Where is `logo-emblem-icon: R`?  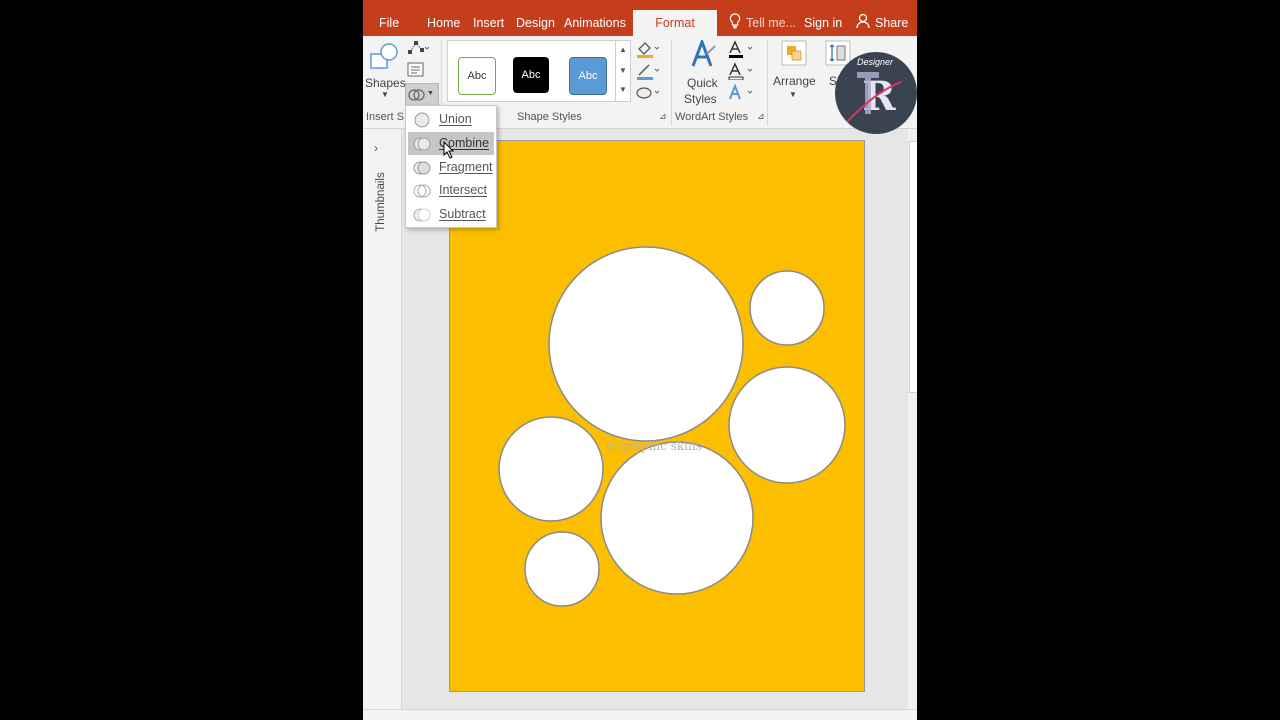
logo-emblem-icon: R is located at coordinates (874, 97).